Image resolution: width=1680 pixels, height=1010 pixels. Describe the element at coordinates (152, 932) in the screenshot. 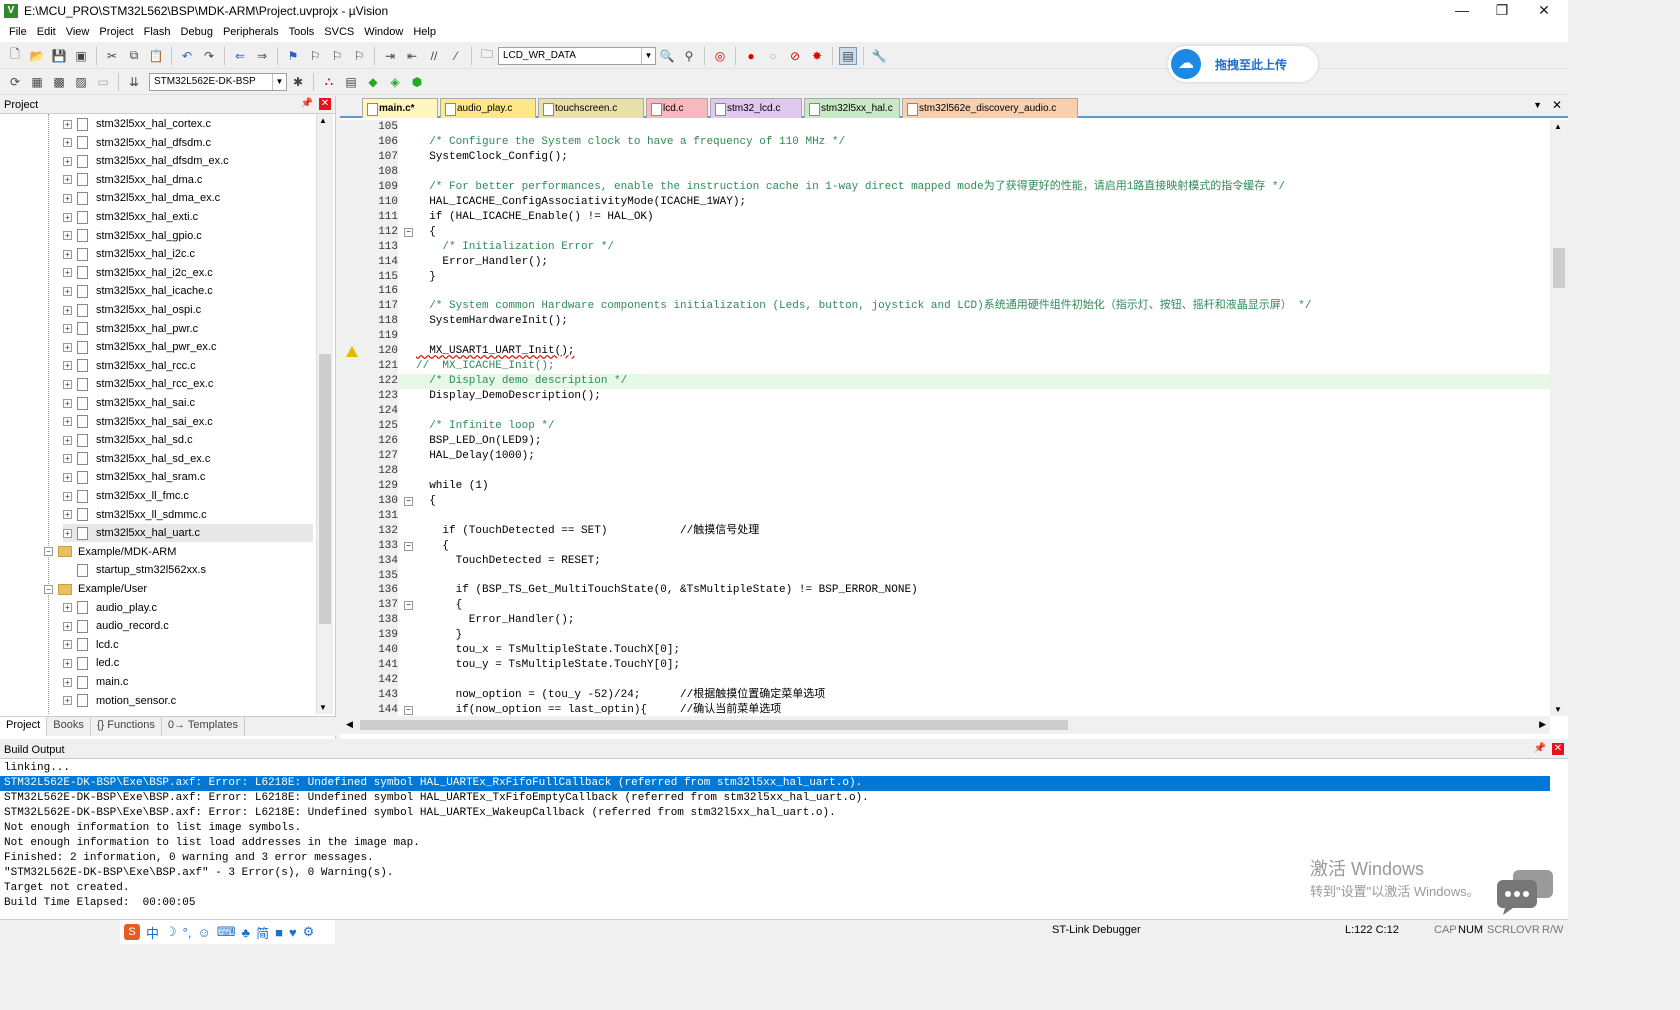

I see `ime-item: 中` at that location.